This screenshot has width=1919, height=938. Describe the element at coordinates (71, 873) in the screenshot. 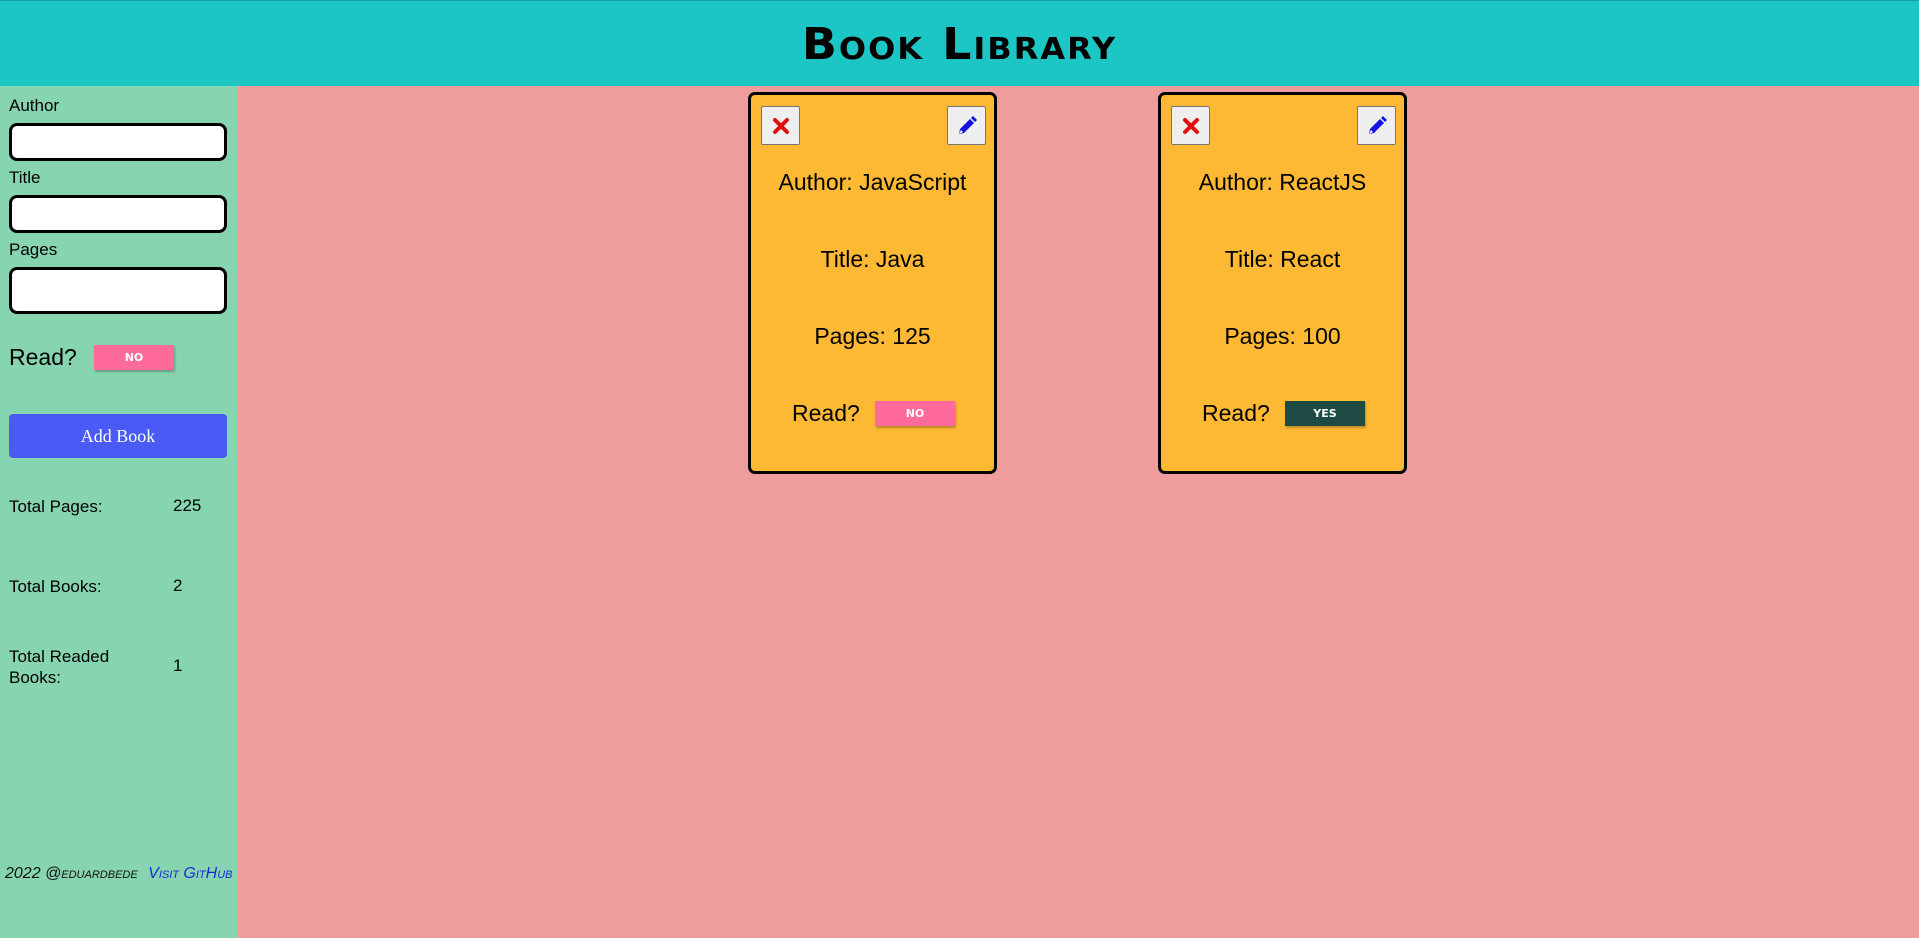

I see `footer-copyright: 2022 @eduardbede` at that location.